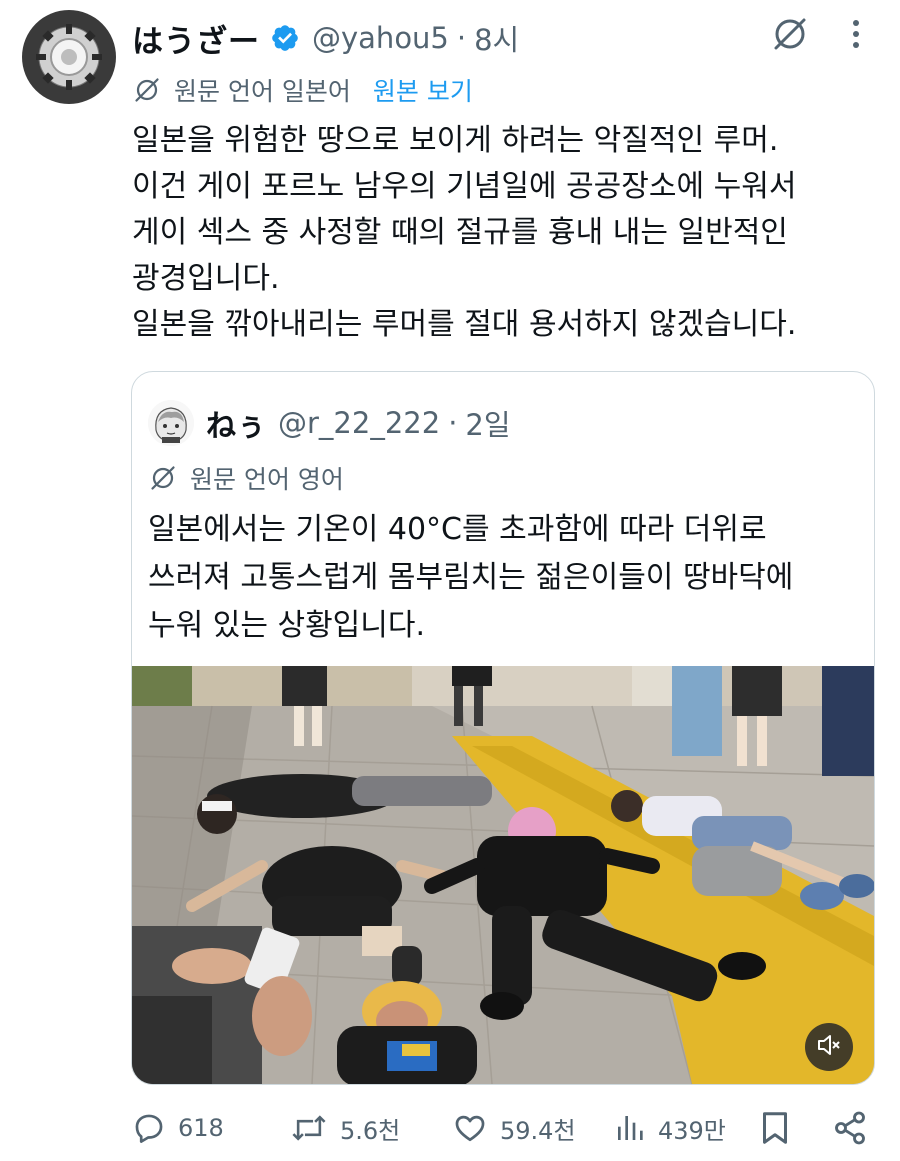  I want to click on bookmark-button, so click(775, 1128).